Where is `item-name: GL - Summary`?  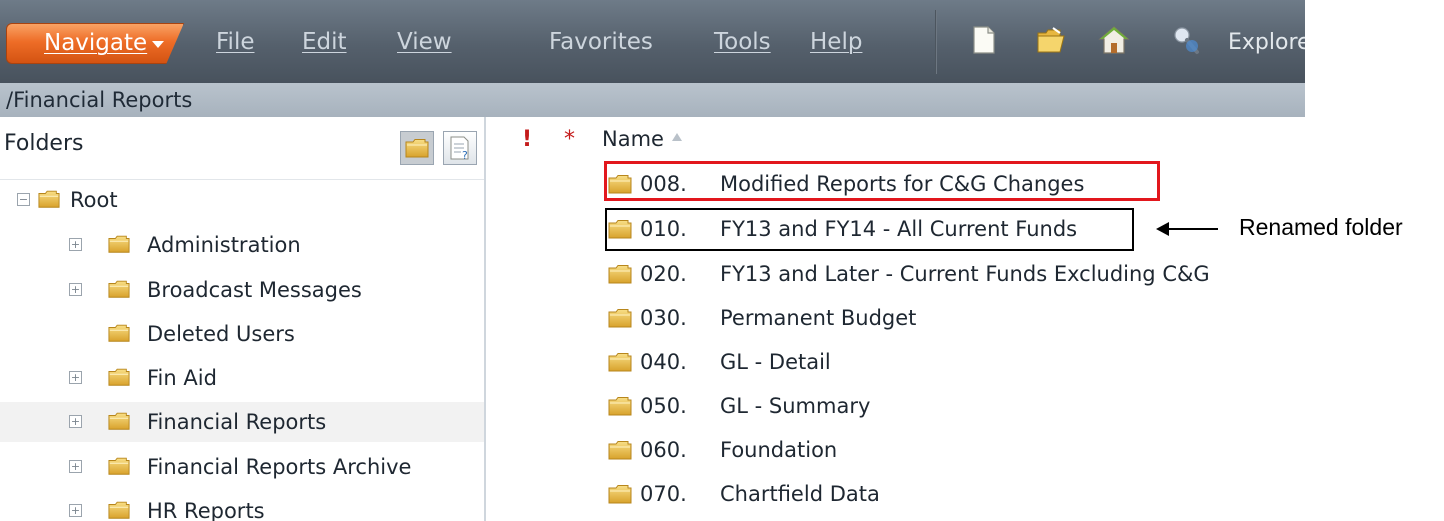 item-name: GL - Summary is located at coordinates (795, 406).